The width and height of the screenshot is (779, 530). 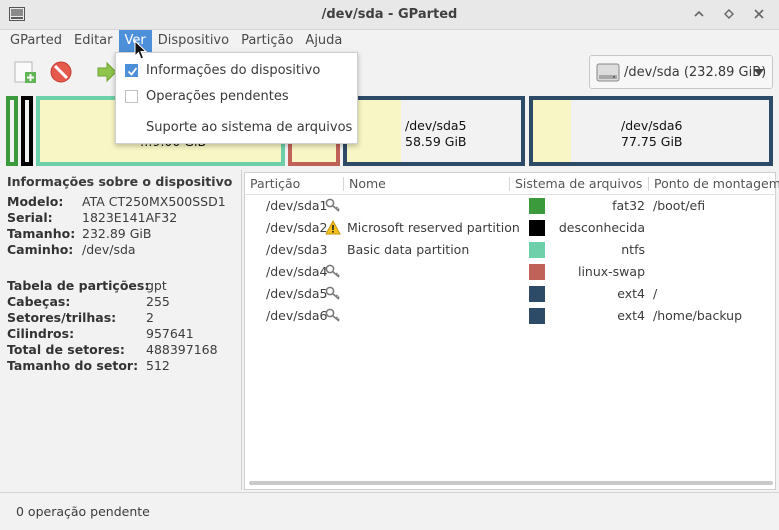 I want to click on diskmap-sda6: /dev/sda6 77.75 GiB, so click(x=651, y=131).